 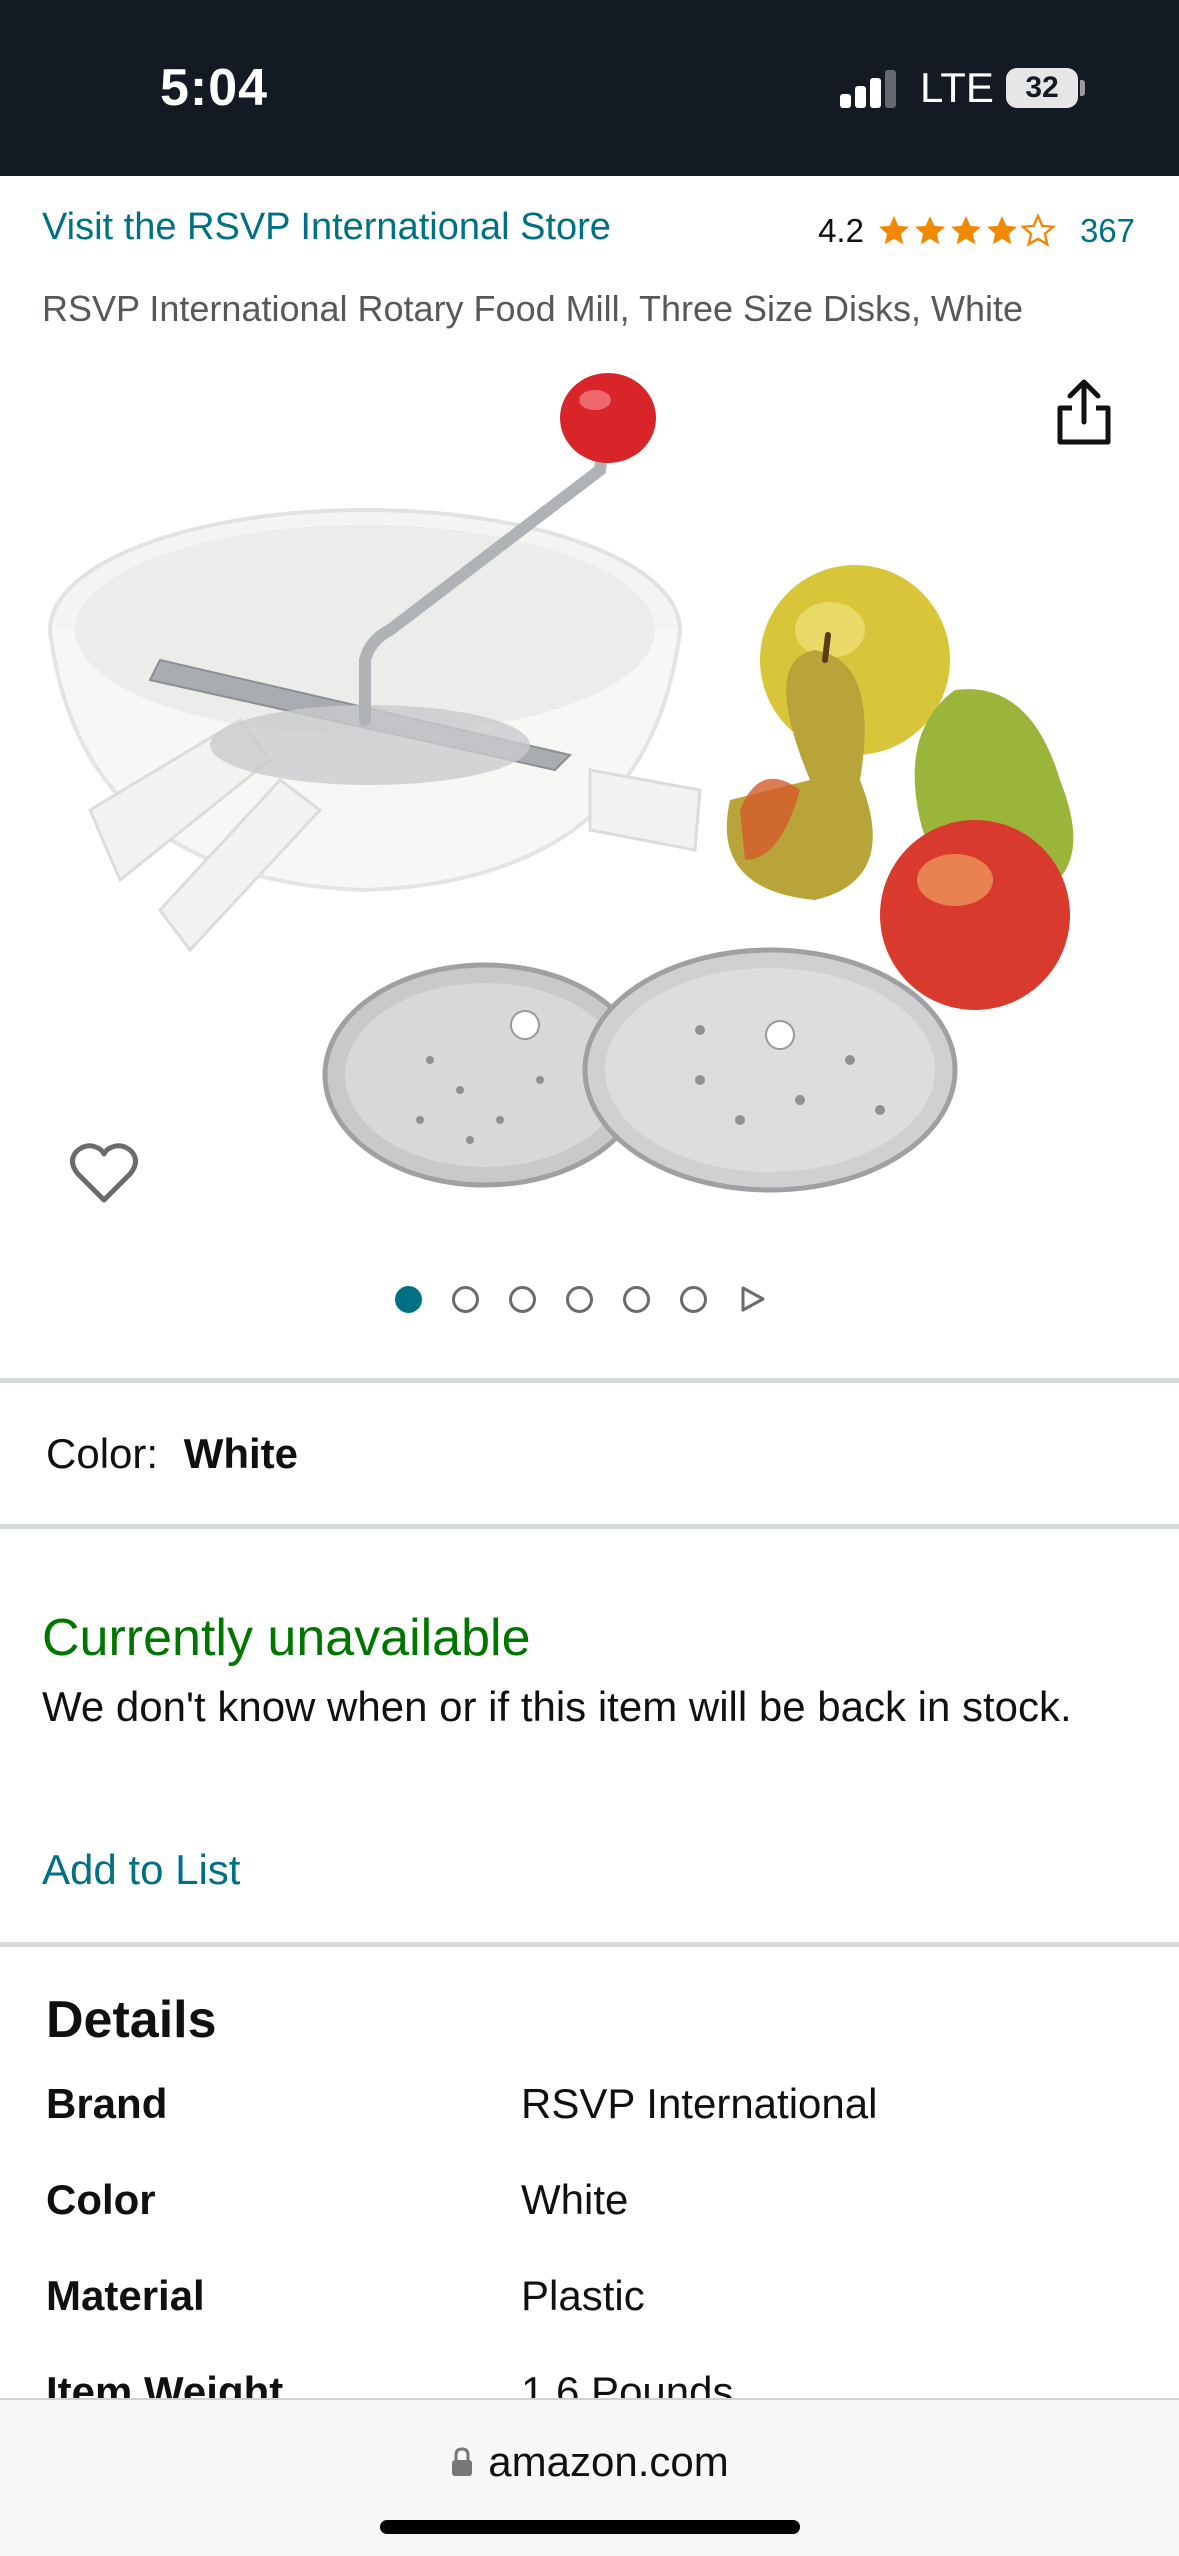 What do you see at coordinates (975, 915) in the screenshot?
I see `red-apple` at bounding box center [975, 915].